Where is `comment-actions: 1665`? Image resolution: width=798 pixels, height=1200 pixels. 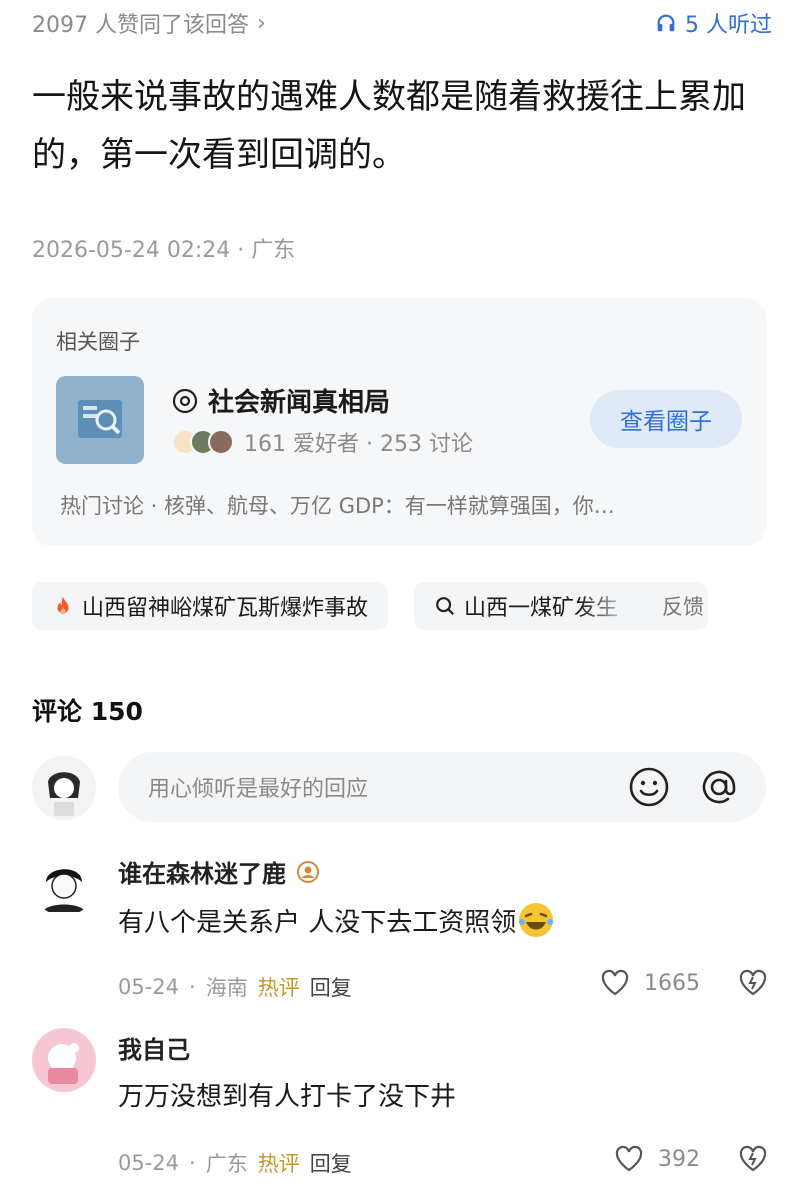
comment-actions: 1665 is located at coordinates (684, 983).